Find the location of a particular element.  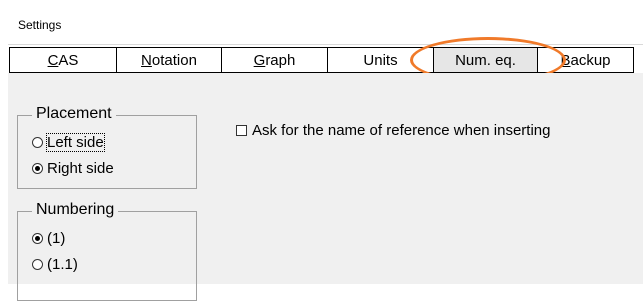

radio-right-side-label: Right side is located at coordinates (80, 168).